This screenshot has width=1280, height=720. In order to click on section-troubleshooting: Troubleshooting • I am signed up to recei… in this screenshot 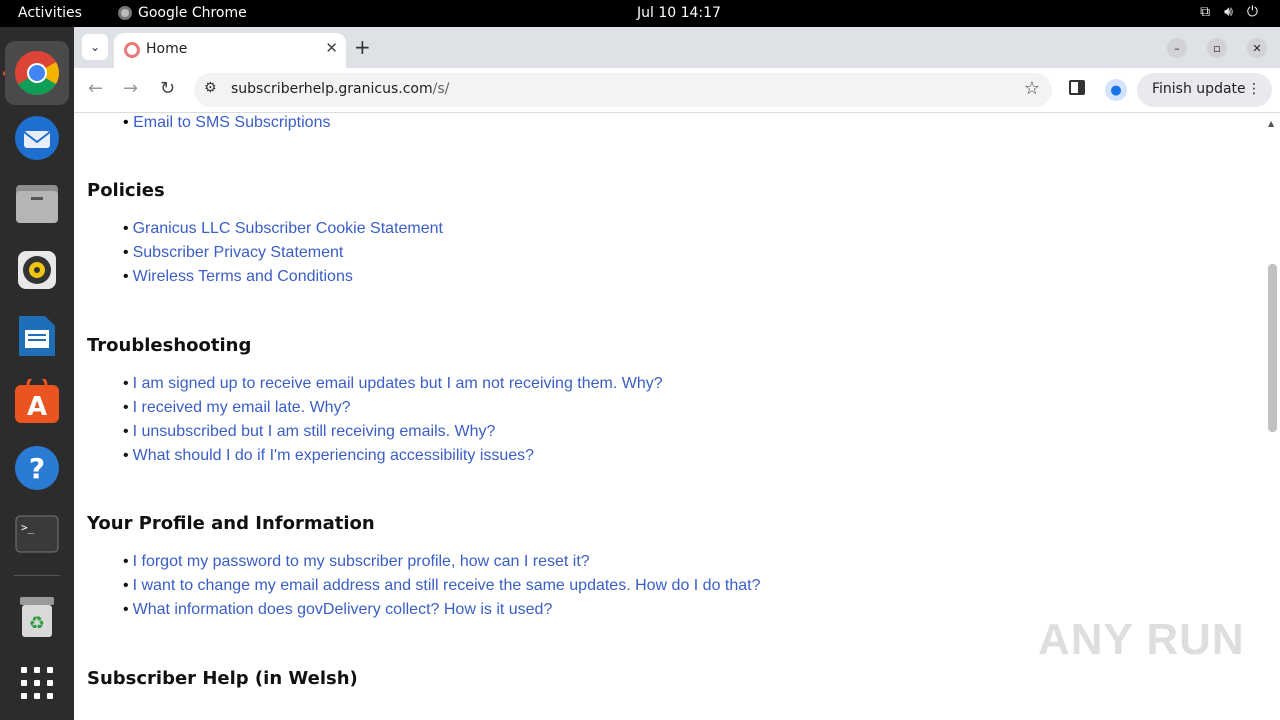, I will do `click(375, 403)`.